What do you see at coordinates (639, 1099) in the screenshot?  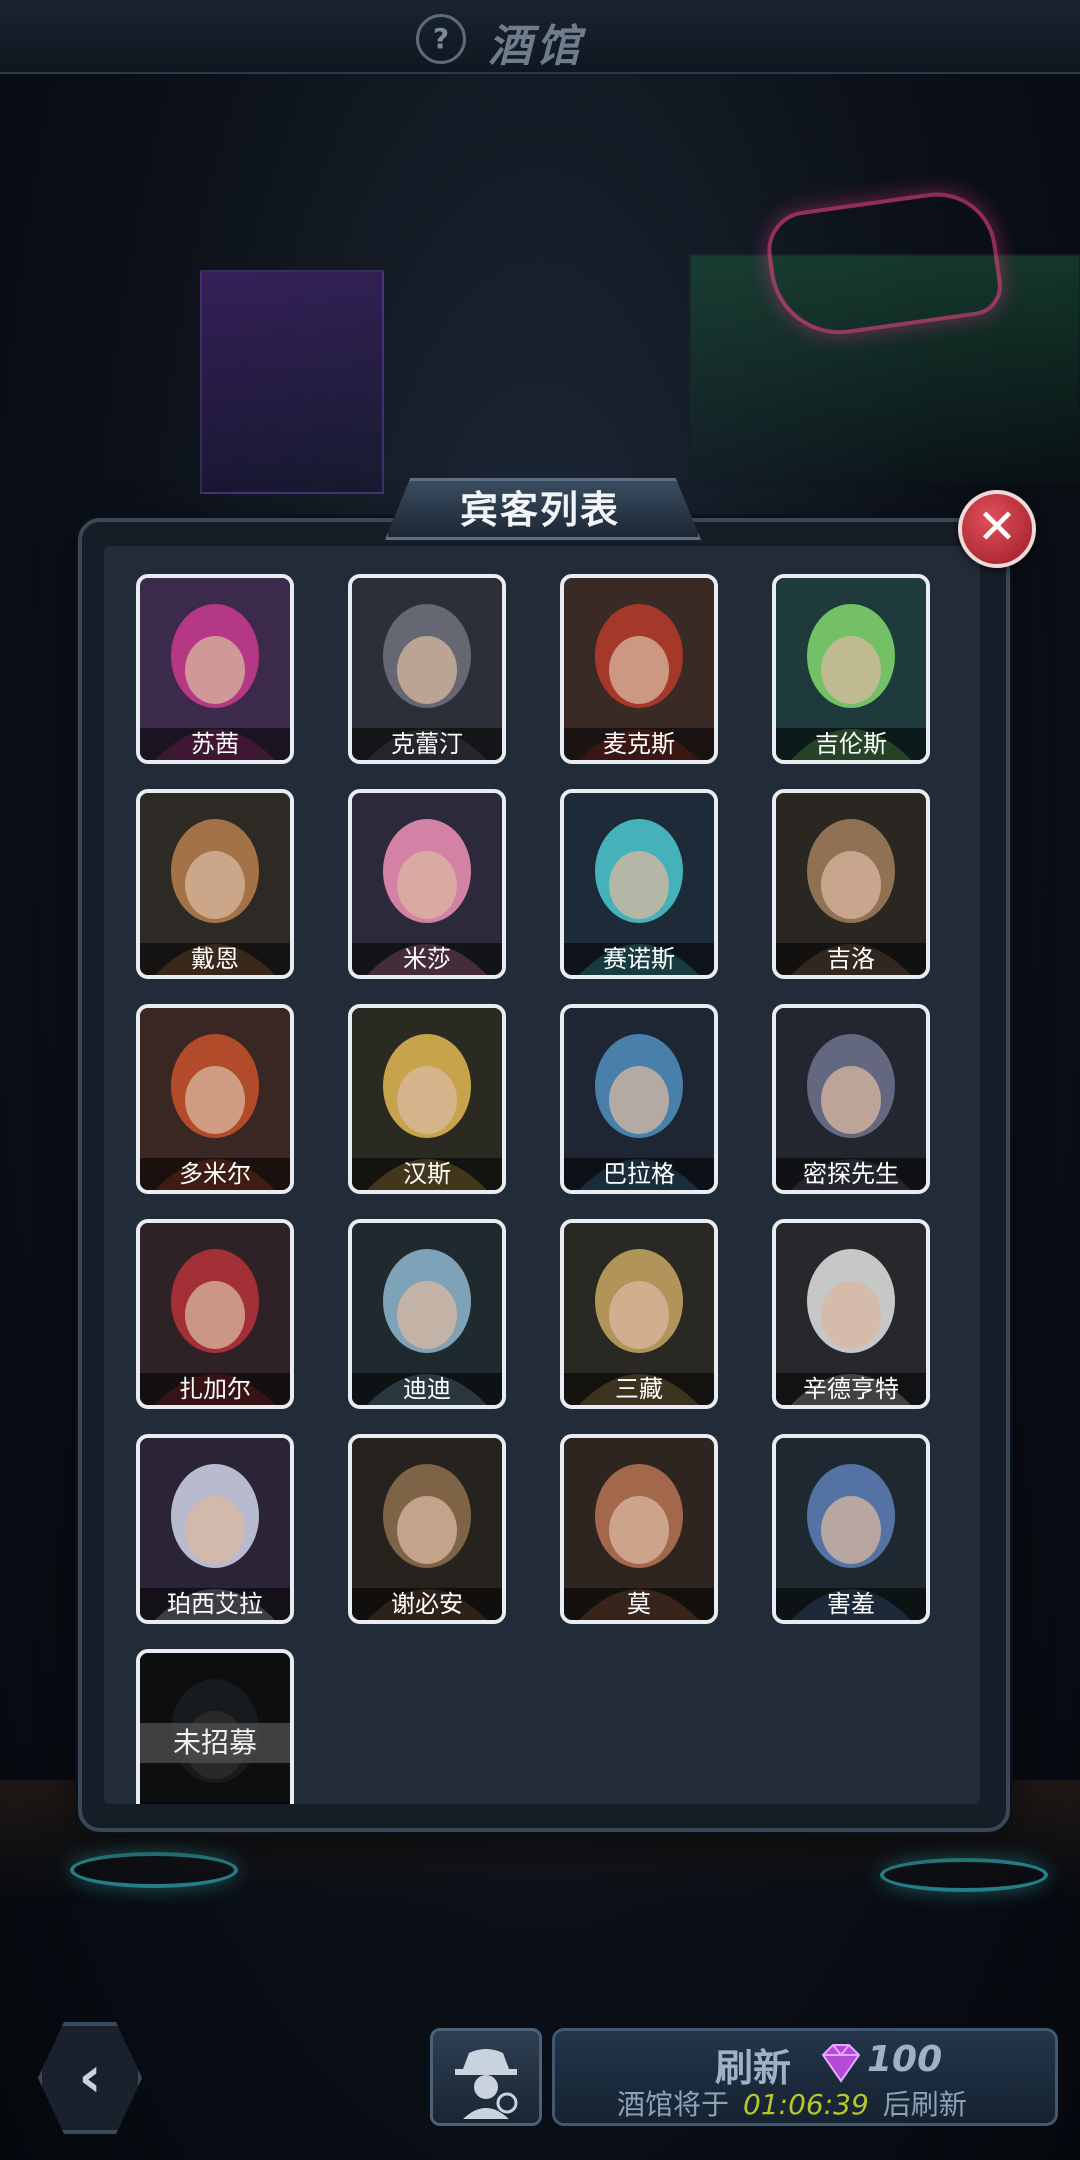 I see `guest-card: 巴拉格` at bounding box center [639, 1099].